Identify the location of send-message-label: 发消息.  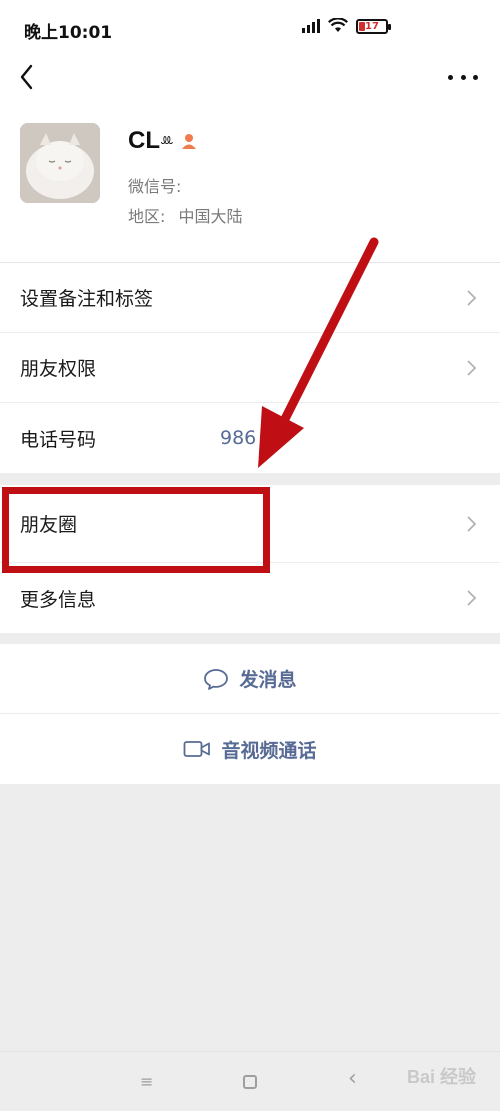
(268, 680).